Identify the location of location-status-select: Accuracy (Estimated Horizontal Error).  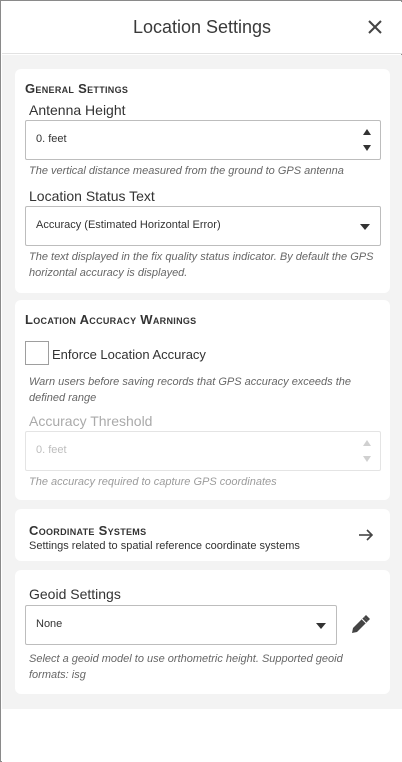
(203, 226).